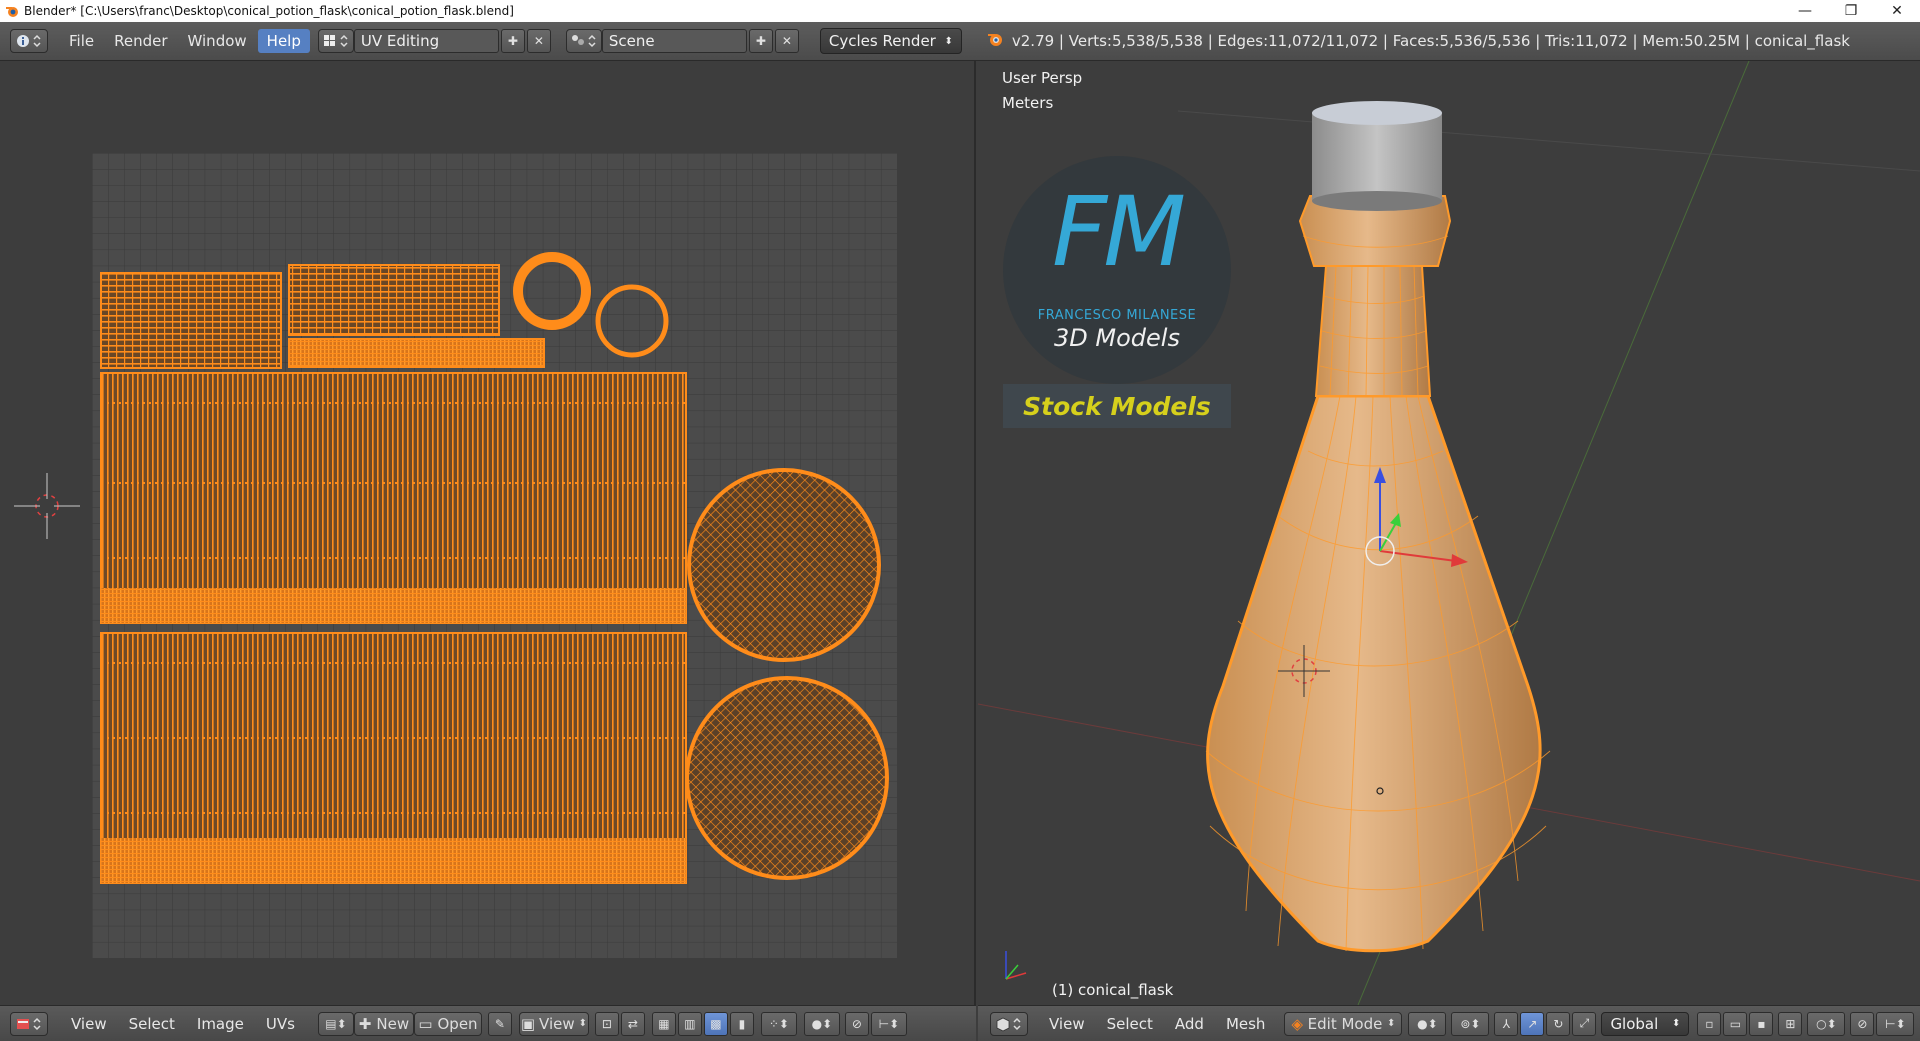 This screenshot has width=1920, height=1041. Describe the element at coordinates (1862, 1023) in the screenshot. I see `snap-toggle-3d-button: ⊘` at that location.